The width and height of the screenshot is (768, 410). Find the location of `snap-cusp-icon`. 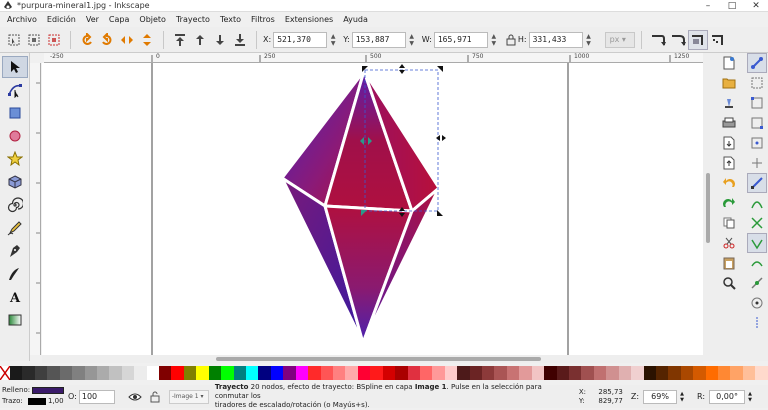

snap-cusp-icon is located at coordinates (757, 243).